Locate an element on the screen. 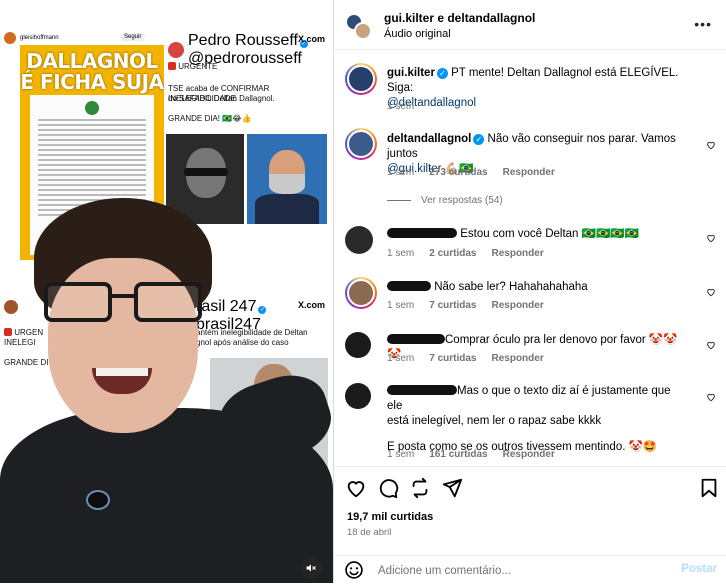  left-tweet-header: gleisihoffmann is located at coordinates (31, 38).